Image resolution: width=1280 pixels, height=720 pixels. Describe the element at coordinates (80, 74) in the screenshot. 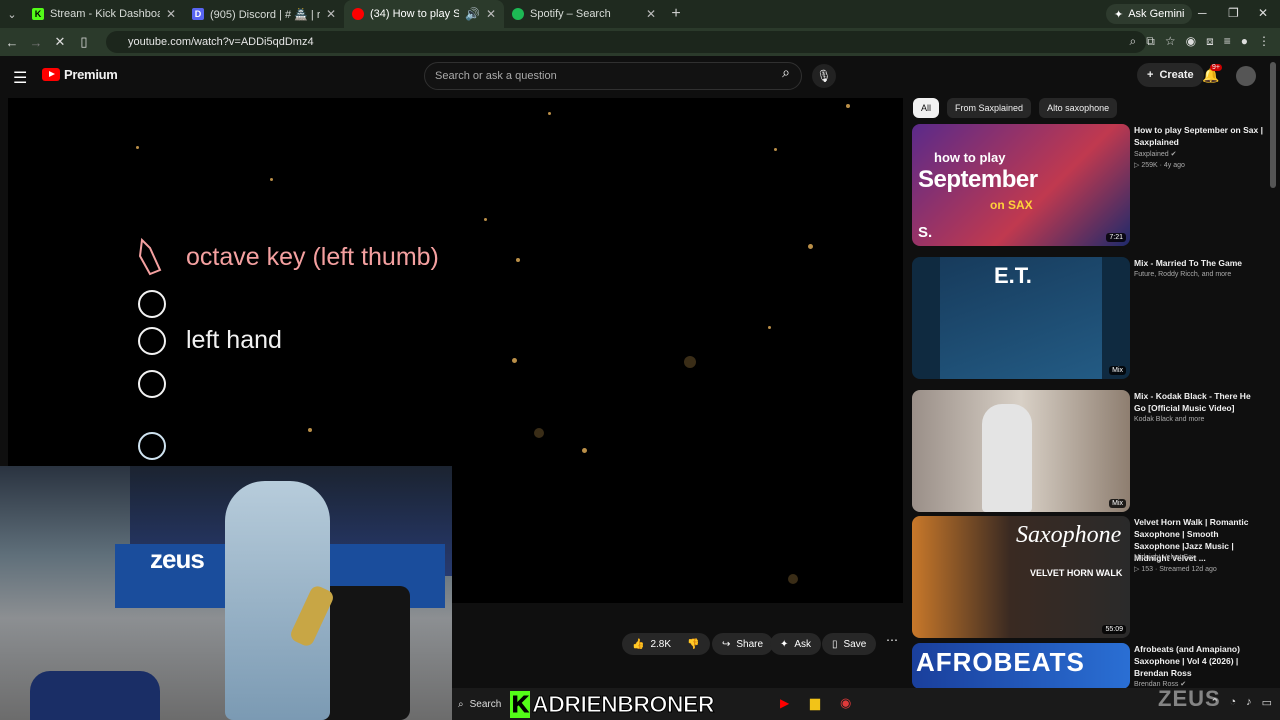

I see `youtube-logo: Premium` at that location.